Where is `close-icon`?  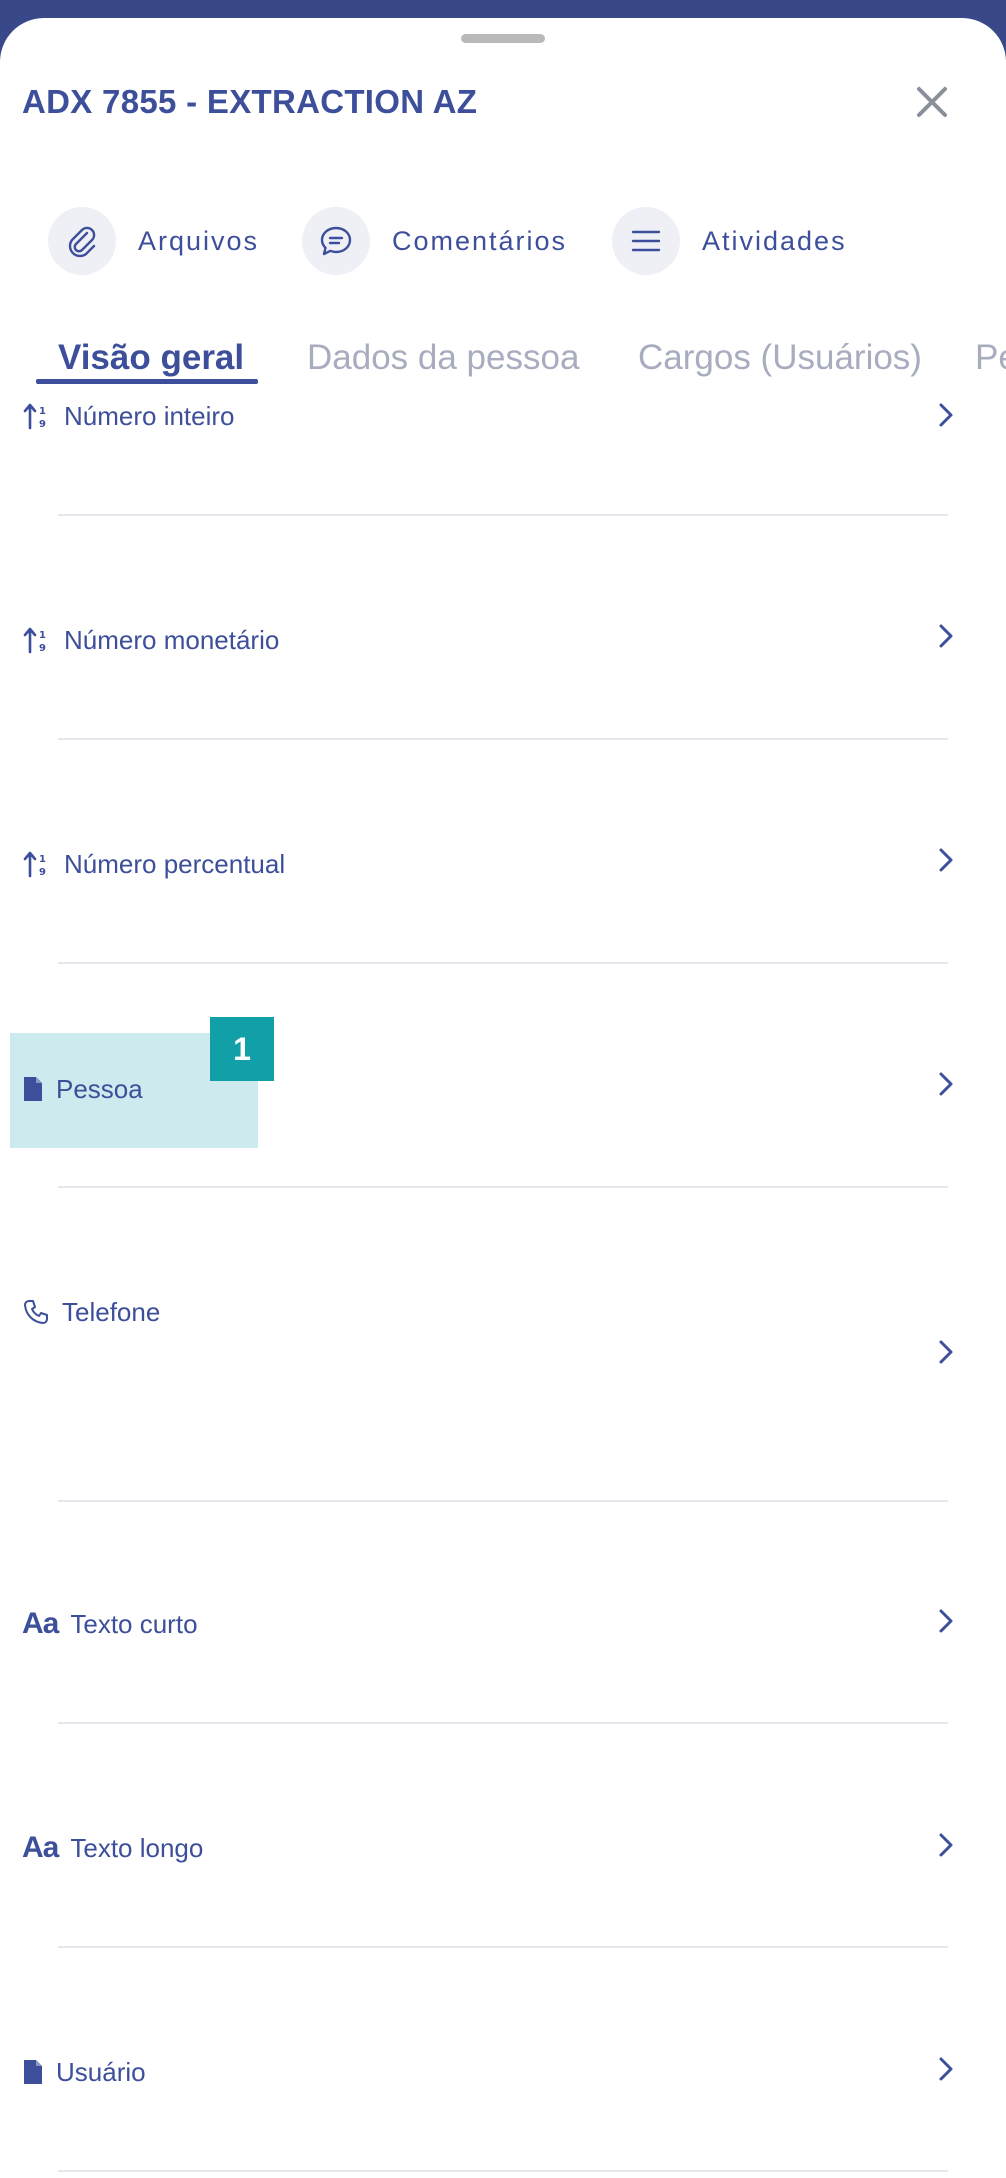
close-icon is located at coordinates (932, 102).